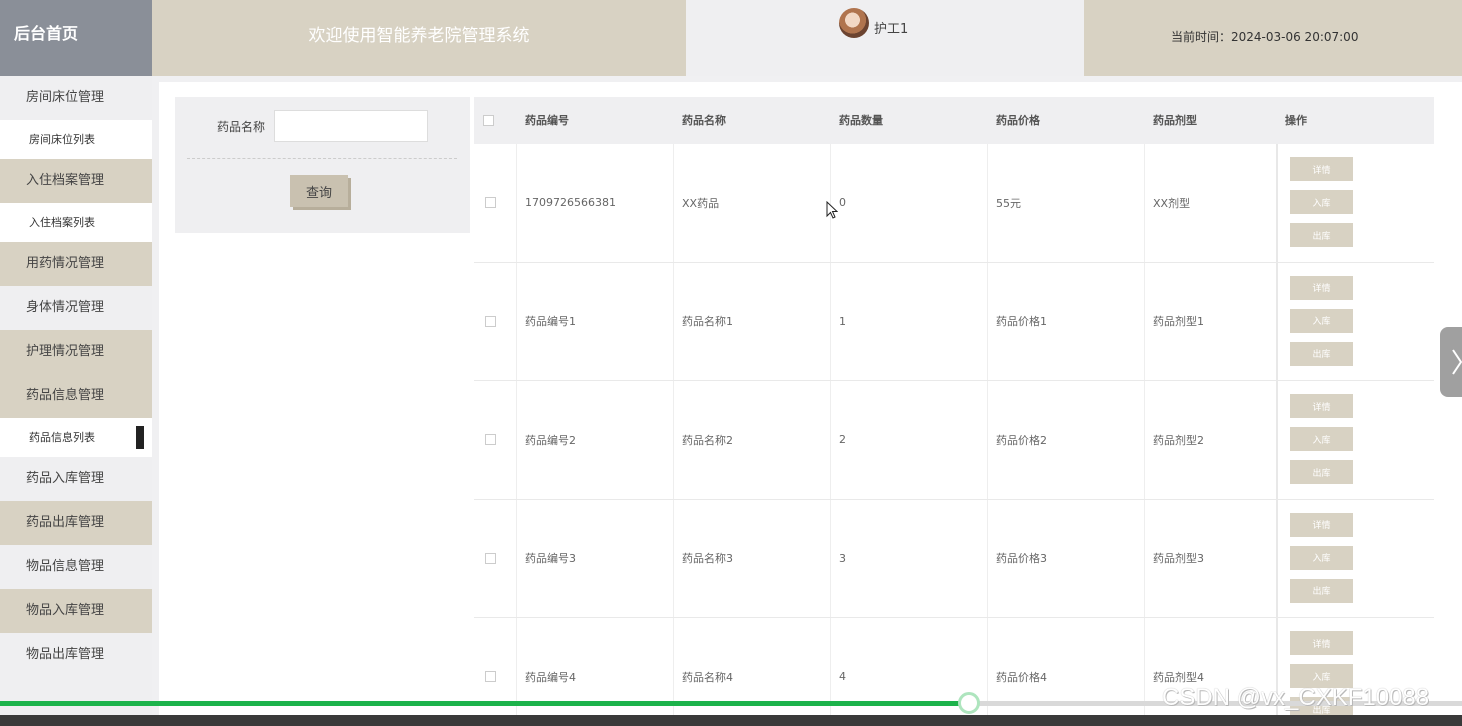 The width and height of the screenshot is (1462, 726). Describe the element at coordinates (140, 437) in the screenshot. I see `active-indicator` at that location.